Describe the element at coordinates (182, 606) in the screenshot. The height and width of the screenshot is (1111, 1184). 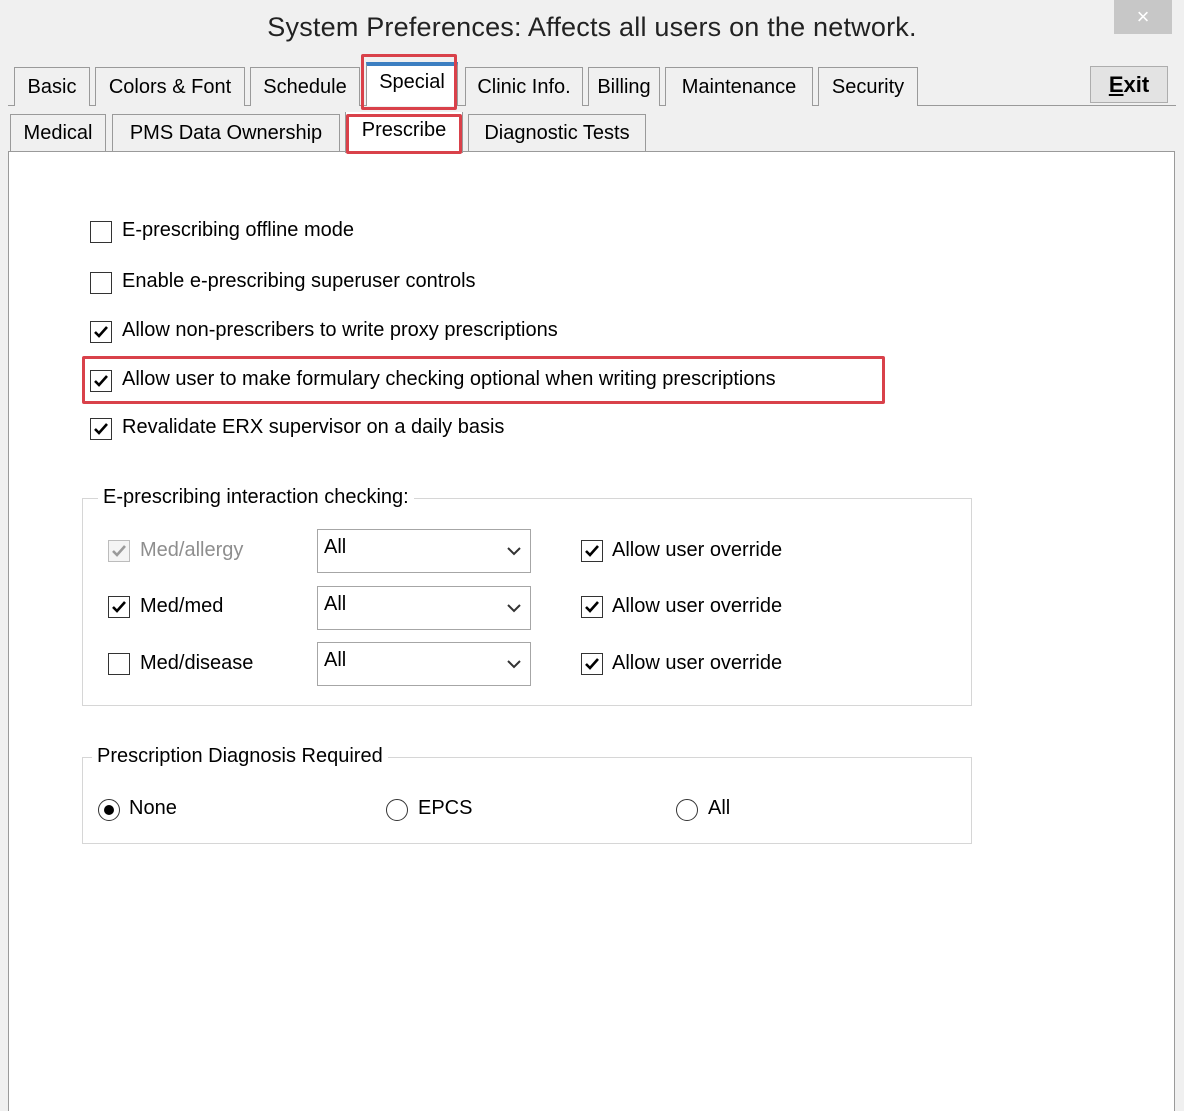
I see `med-med-label: Med/med` at that location.